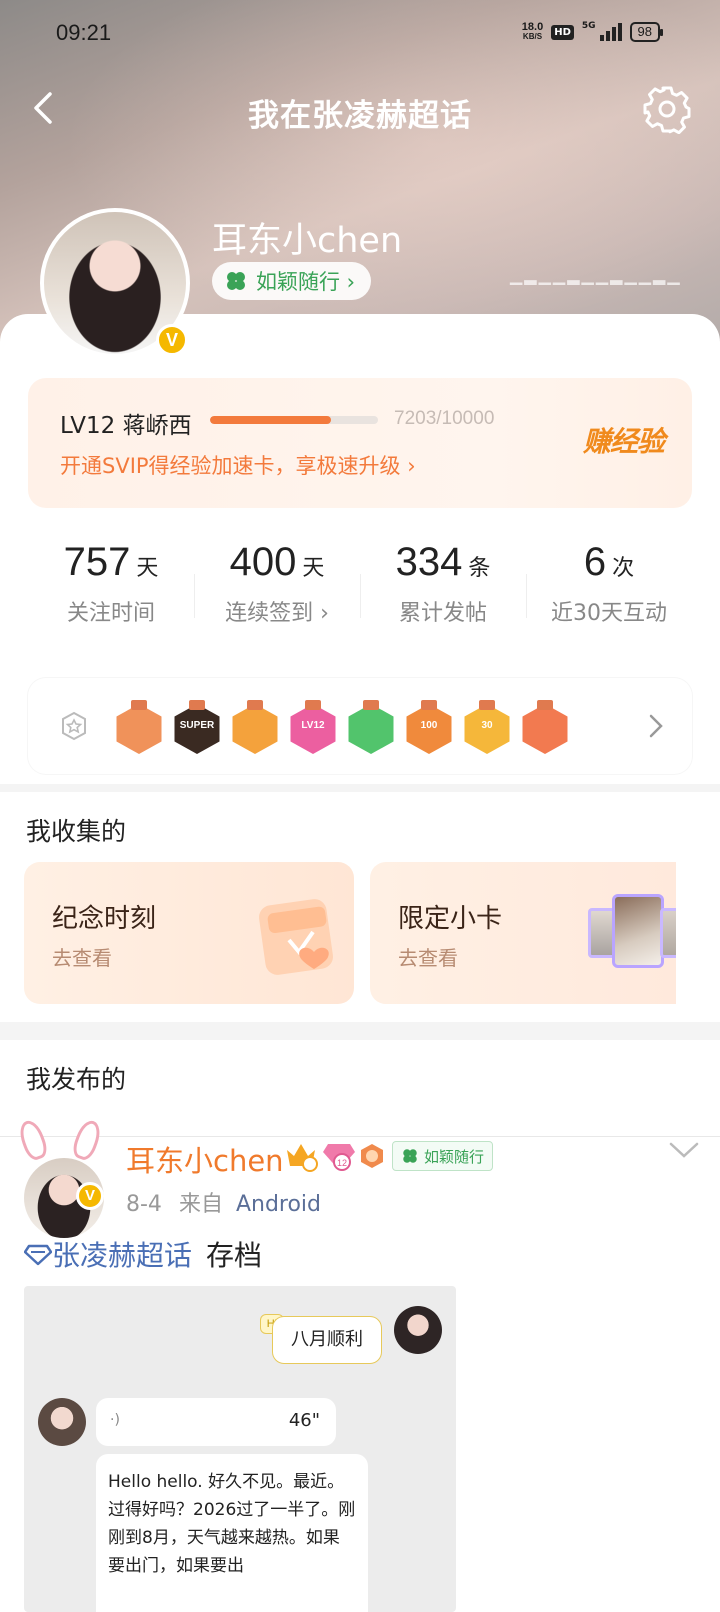 The height and width of the screenshot is (1612, 720). I want to click on posts-title: 我发布的, so click(76, 1079).